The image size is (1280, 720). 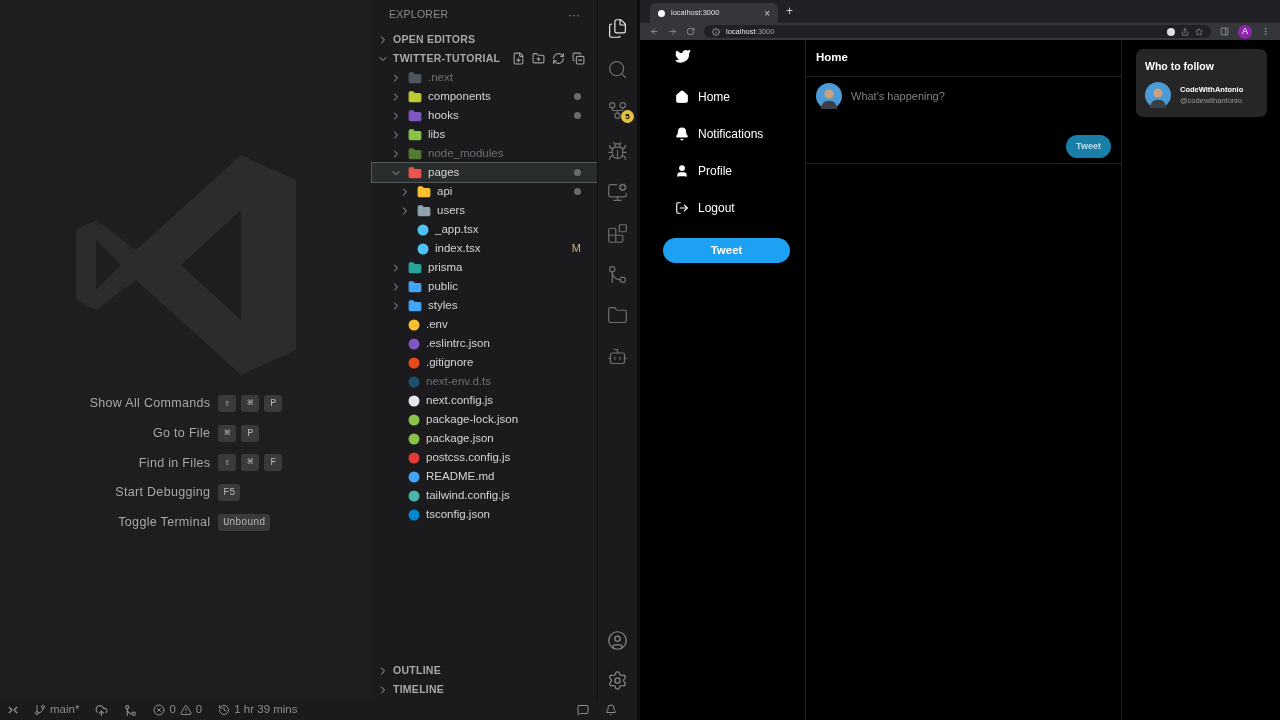 What do you see at coordinates (445, 267) in the screenshot?
I see `file-name: prisma` at bounding box center [445, 267].